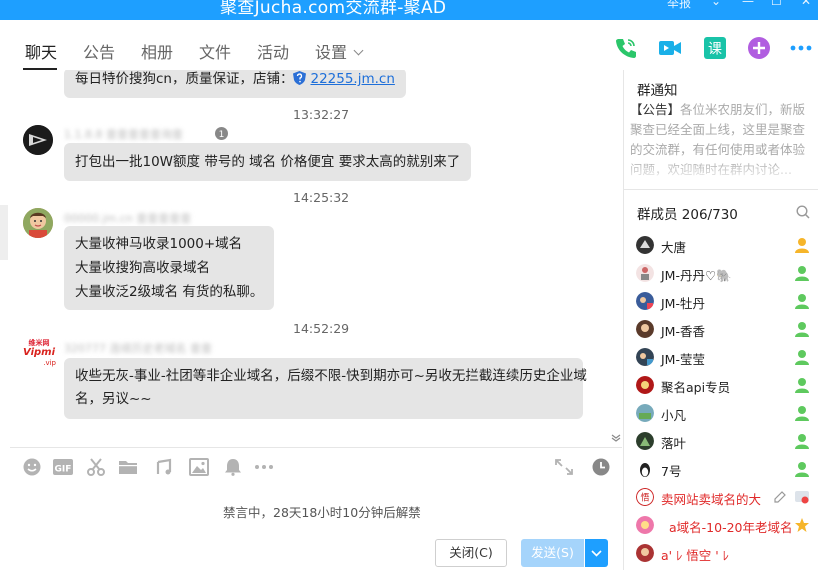  Describe the element at coordinates (142, 268) in the screenshot. I see `message-line: 大量收搜狗高收录域名` at that location.